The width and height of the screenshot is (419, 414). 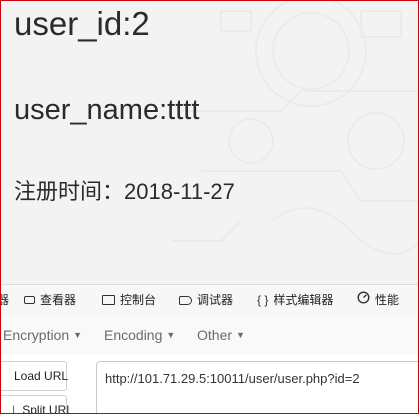 I want to click on load-url-button: Load URL, so click(x=35, y=376).